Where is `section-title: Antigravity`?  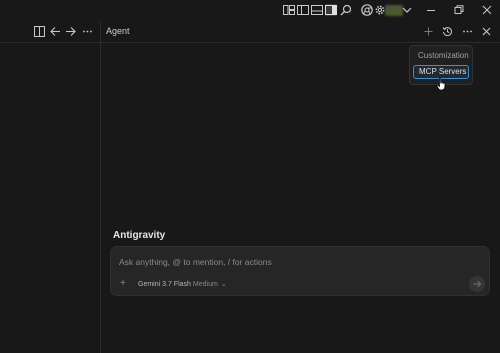
section-title: Antigravity is located at coordinates (139, 235).